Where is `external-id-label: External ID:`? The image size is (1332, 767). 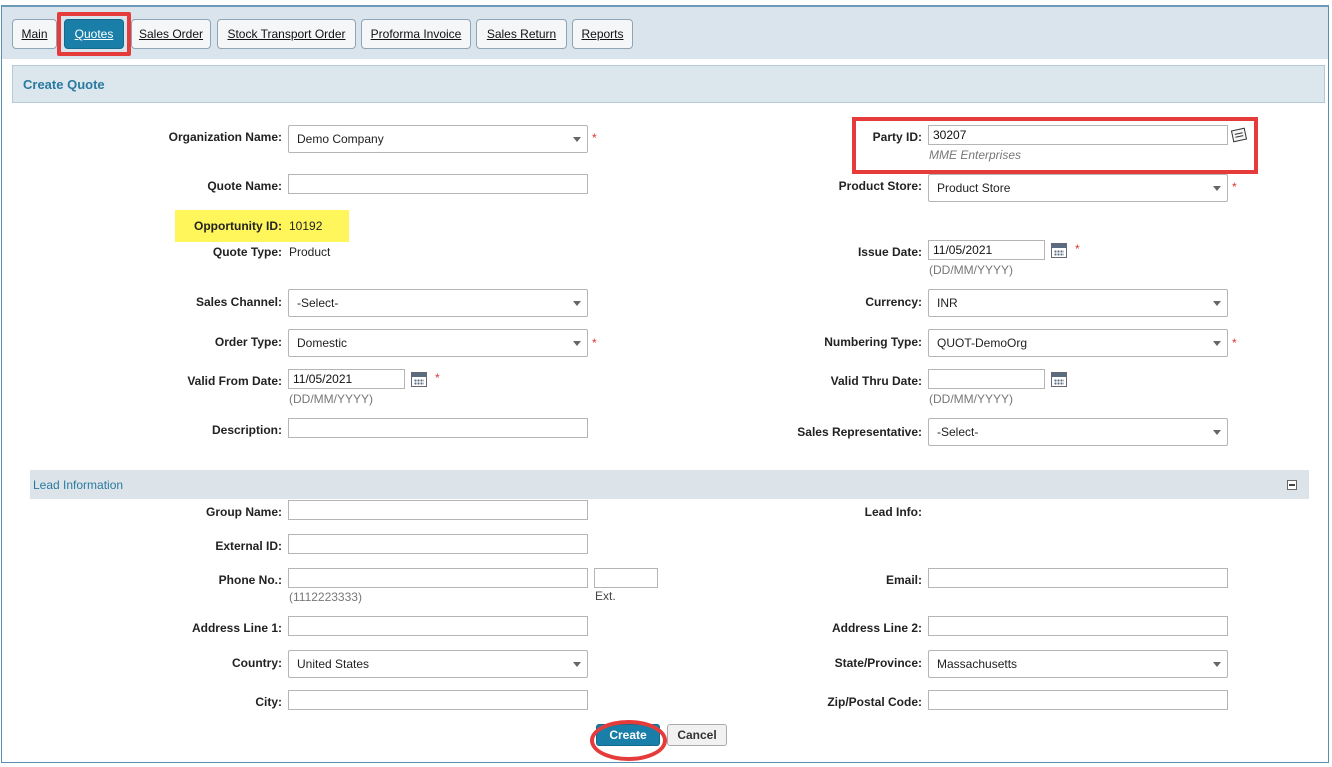 external-id-label: External ID: is located at coordinates (248, 546).